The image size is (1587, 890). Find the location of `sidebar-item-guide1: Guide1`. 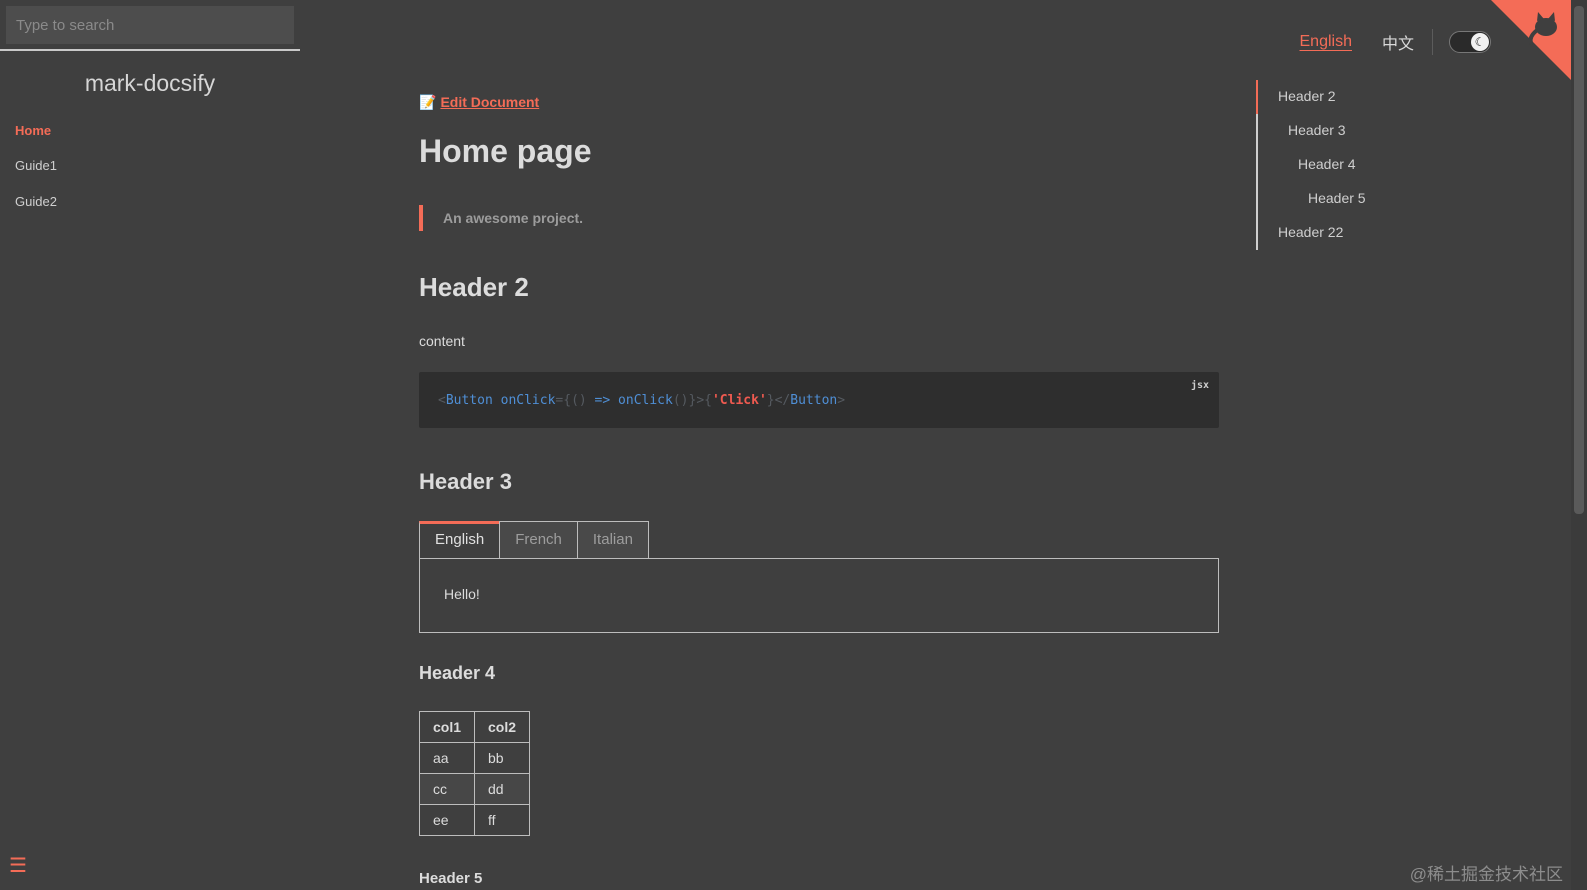

sidebar-item-guide1: Guide1 is located at coordinates (36, 165).